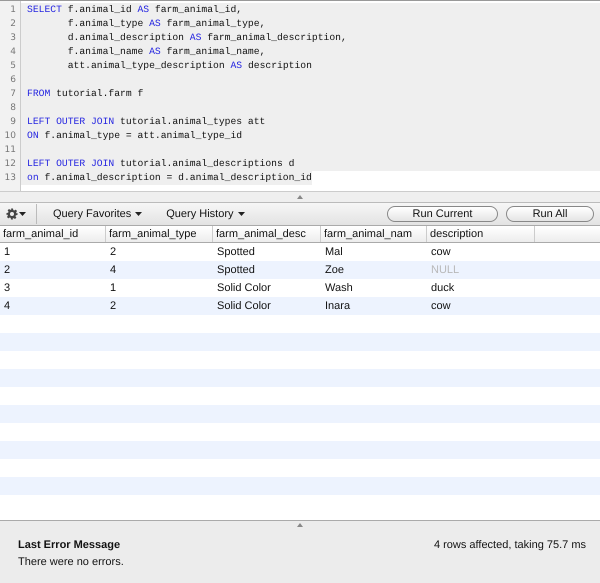 Image resolution: width=600 pixels, height=583 pixels. What do you see at coordinates (267, 234) in the screenshot?
I see `column-header: farm_animal_desc` at bounding box center [267, 234].